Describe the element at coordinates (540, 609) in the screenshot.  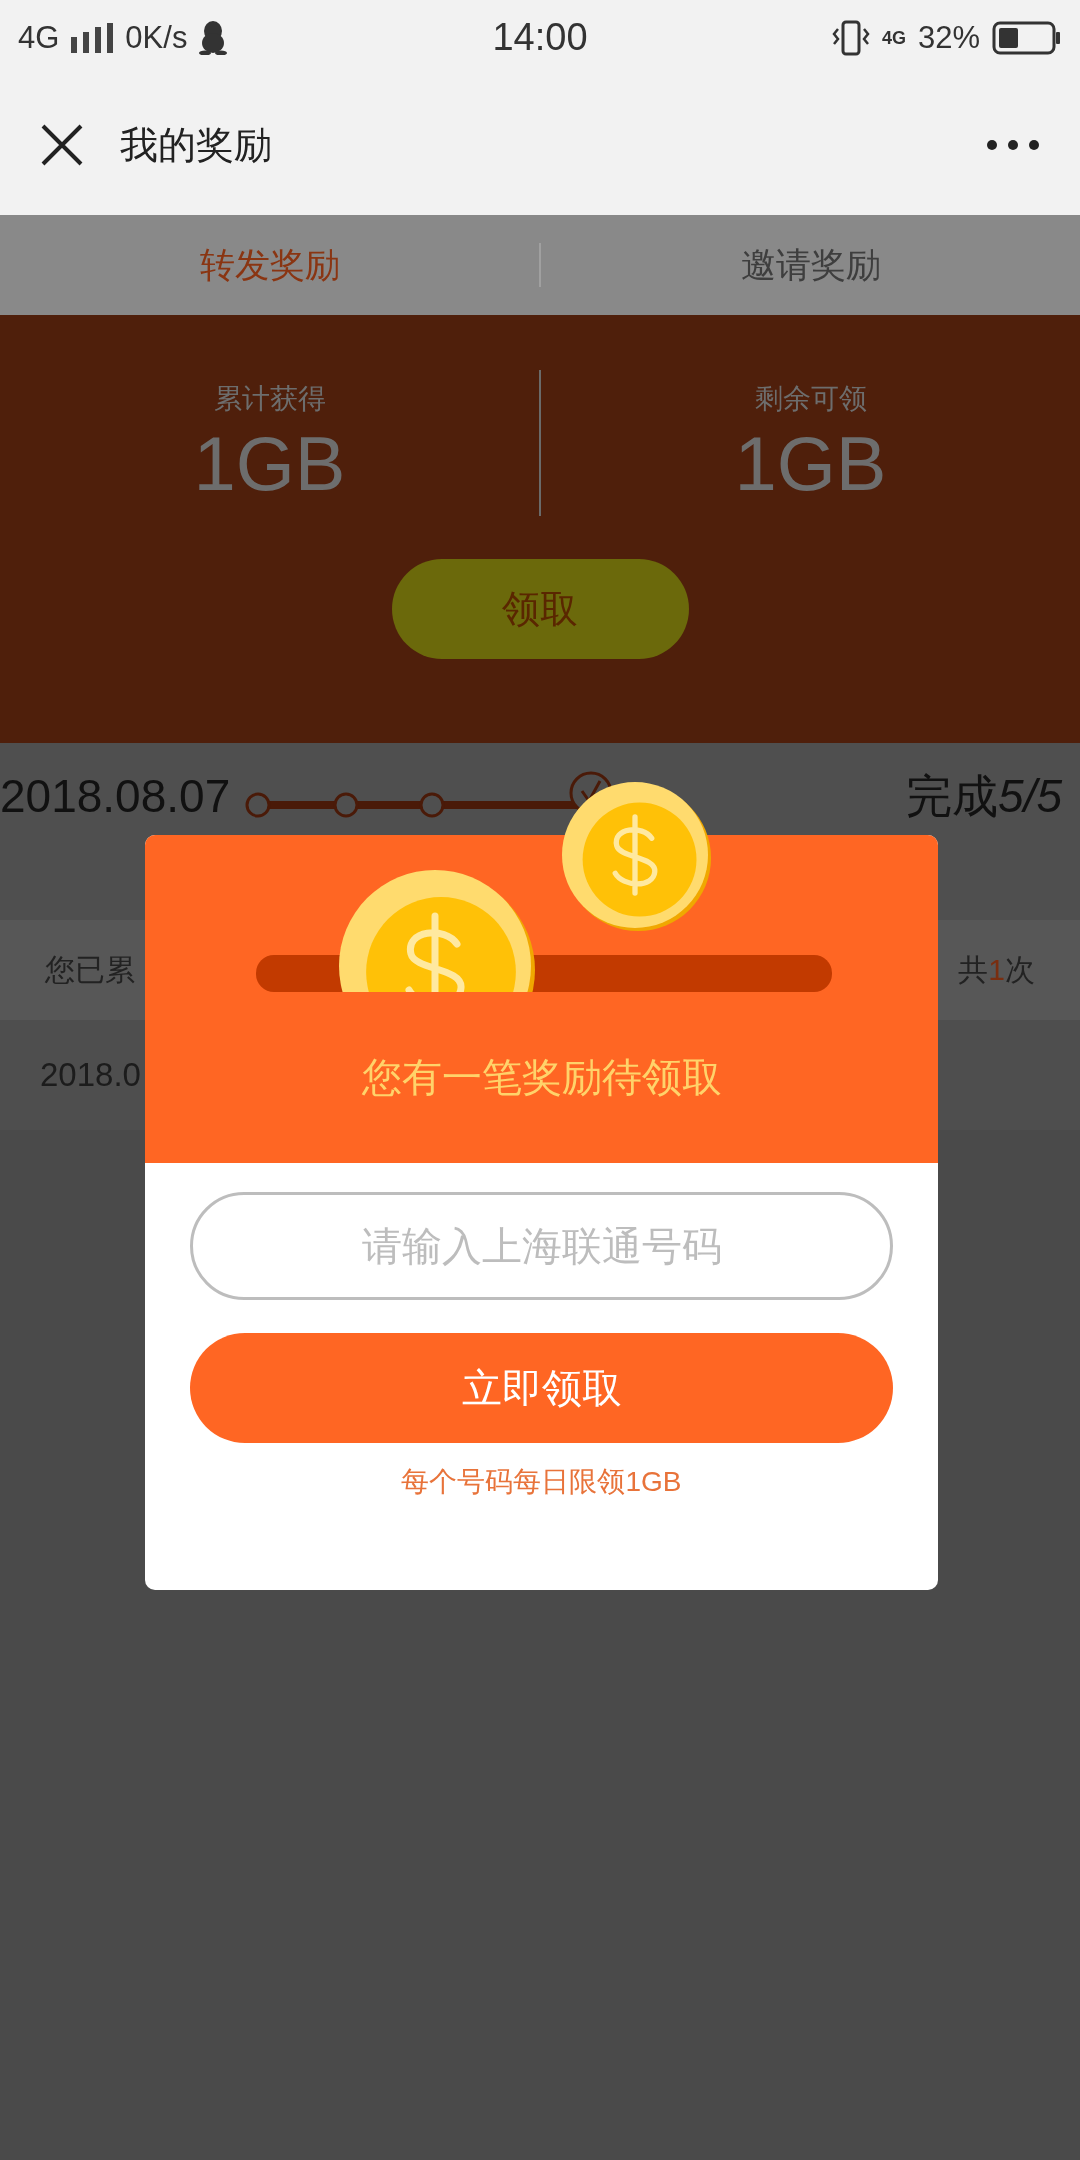
I see `claim-button: 领取` at that location.